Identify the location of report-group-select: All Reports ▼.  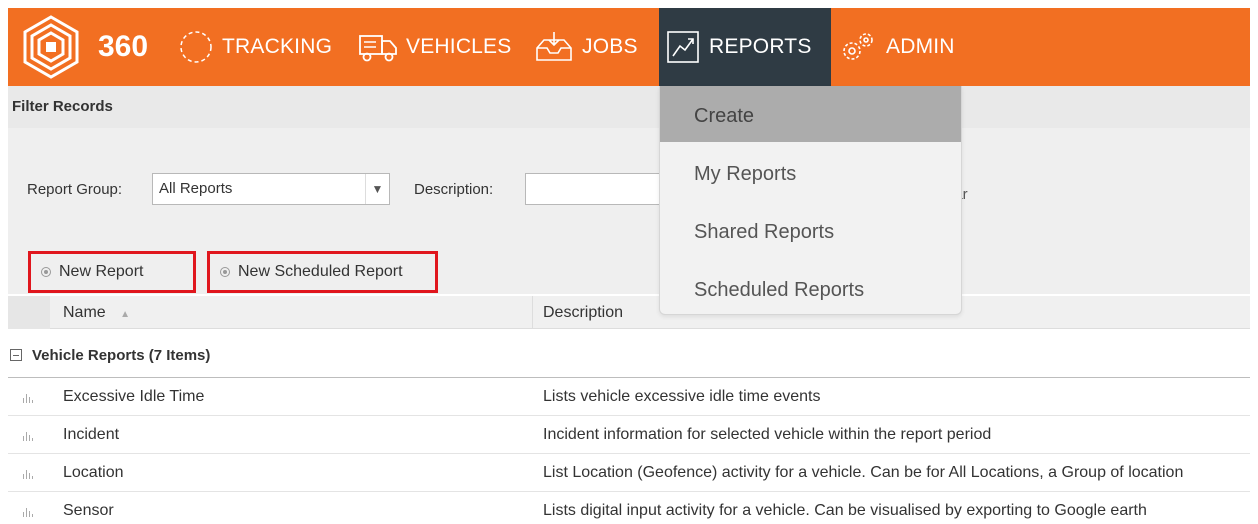
(271, 189).